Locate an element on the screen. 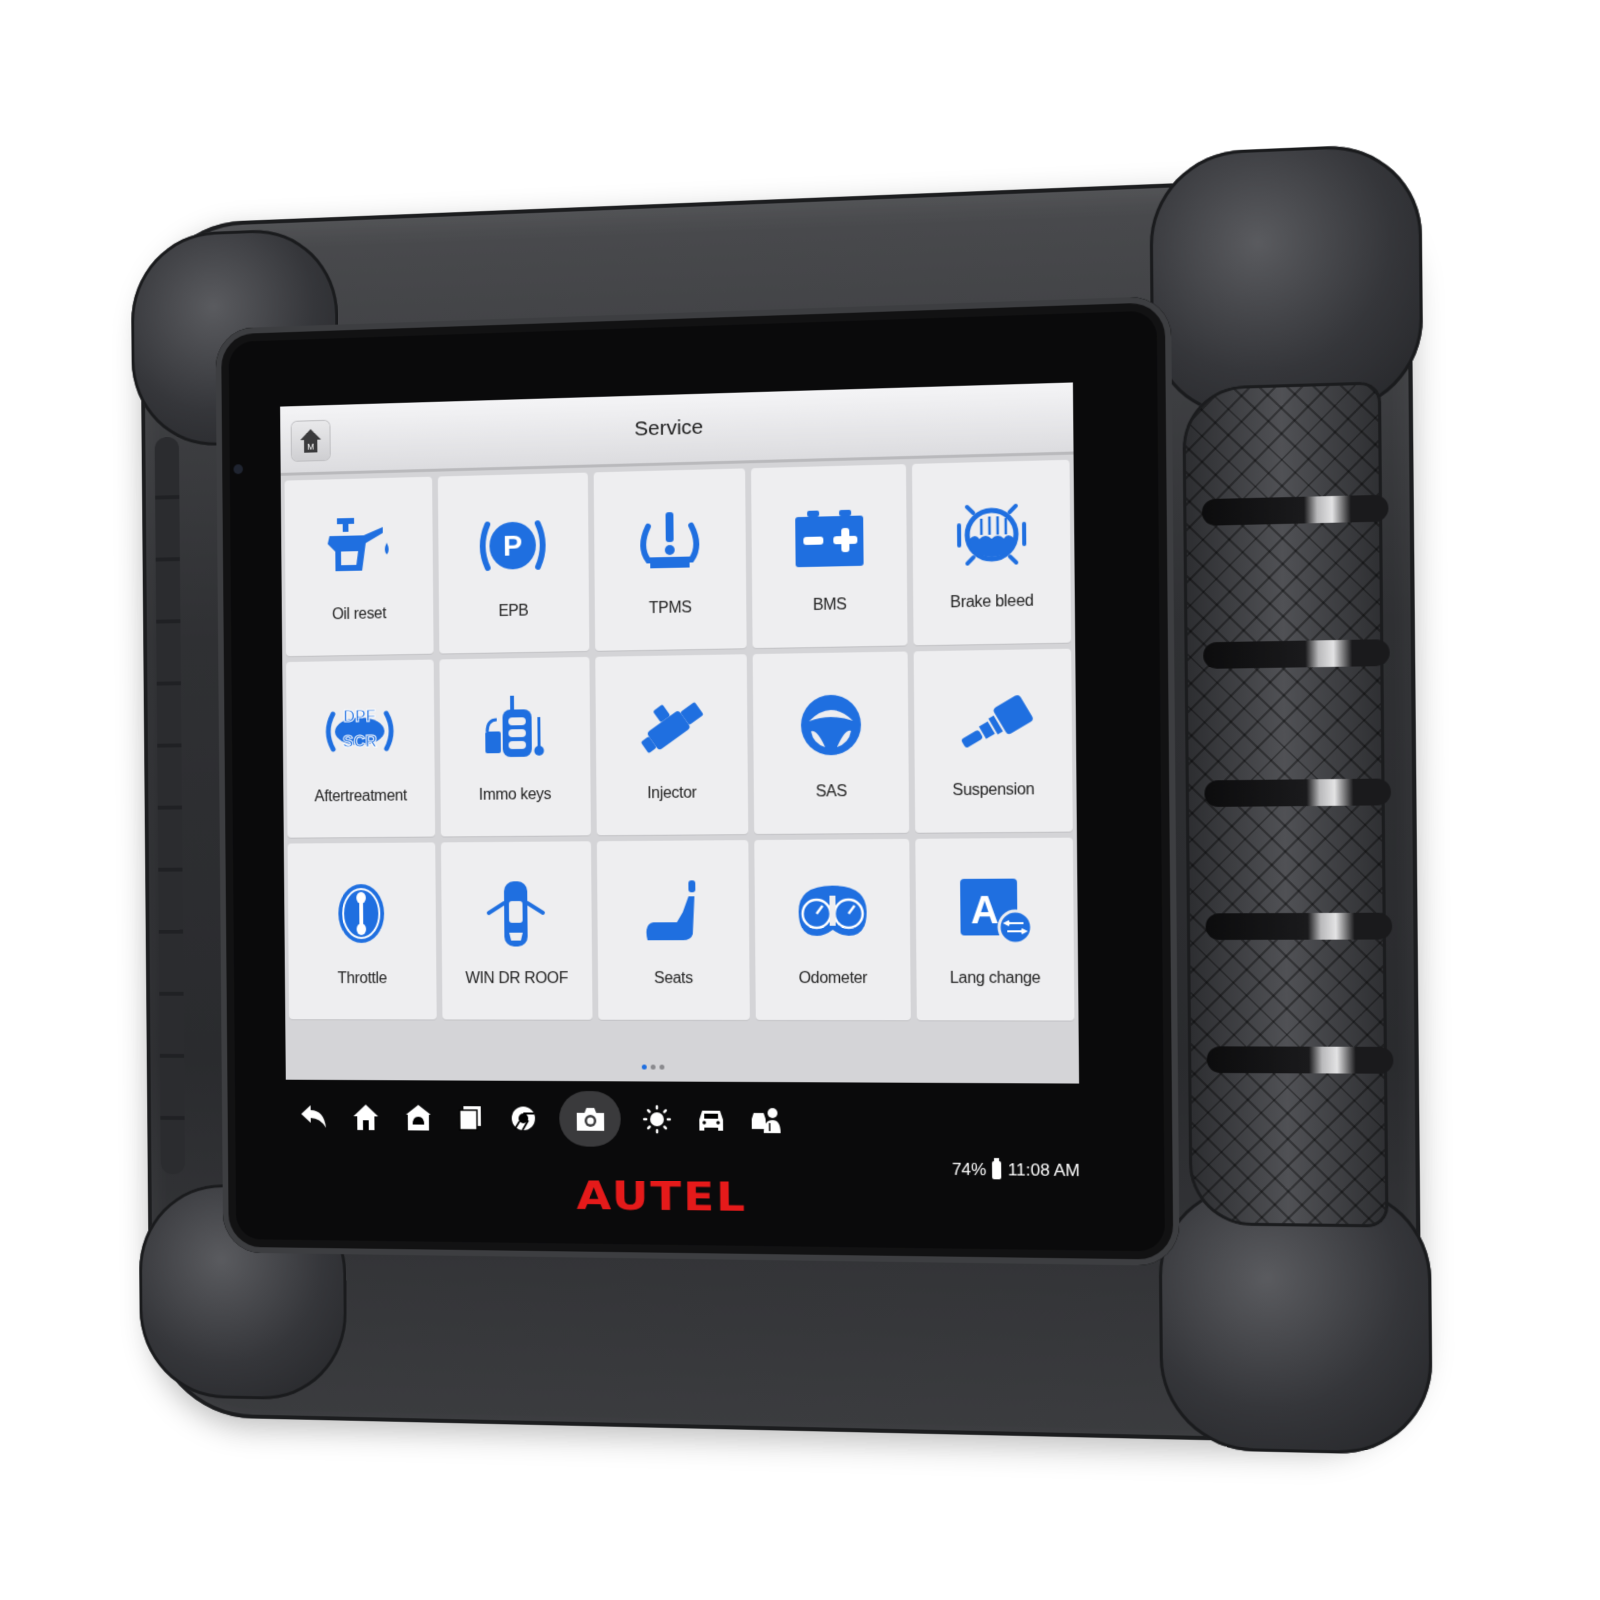 Image resolution: width=1600 pixels, height=1600 pixels. injector-icon is located at coordinates (672, 727).